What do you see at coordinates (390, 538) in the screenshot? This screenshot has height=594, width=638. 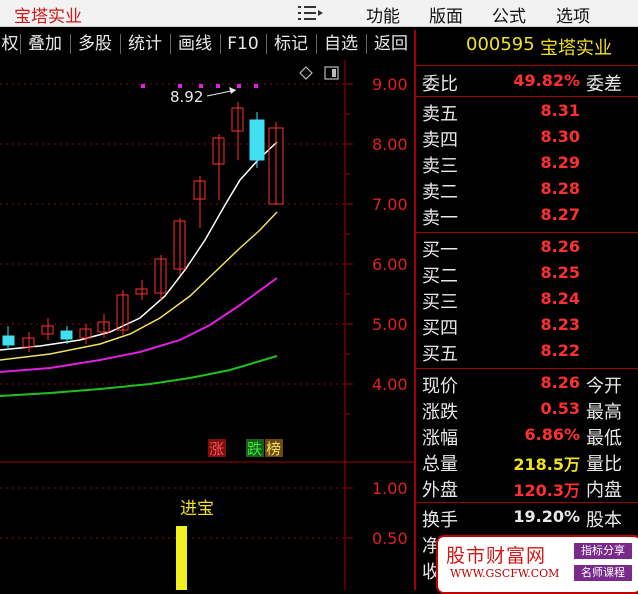 I see `volume-axis-label: 0.50` at bounding box center [390, 538].